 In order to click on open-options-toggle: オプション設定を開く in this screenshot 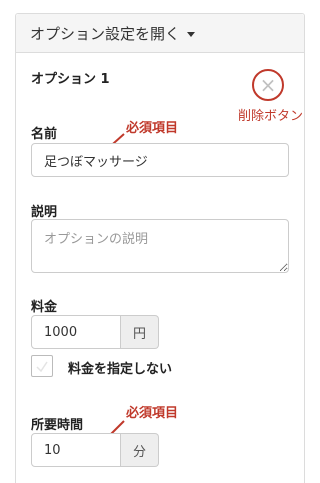, I will do `click(160, 33)`.